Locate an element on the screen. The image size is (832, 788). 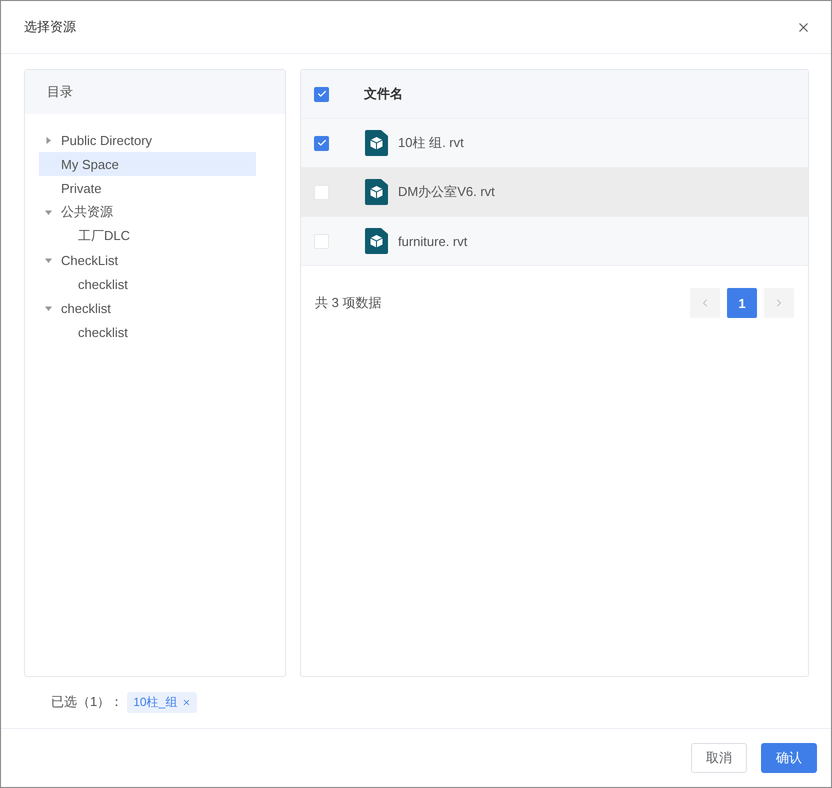
cancel-button: 取消 is located at coordinates (719, 758).